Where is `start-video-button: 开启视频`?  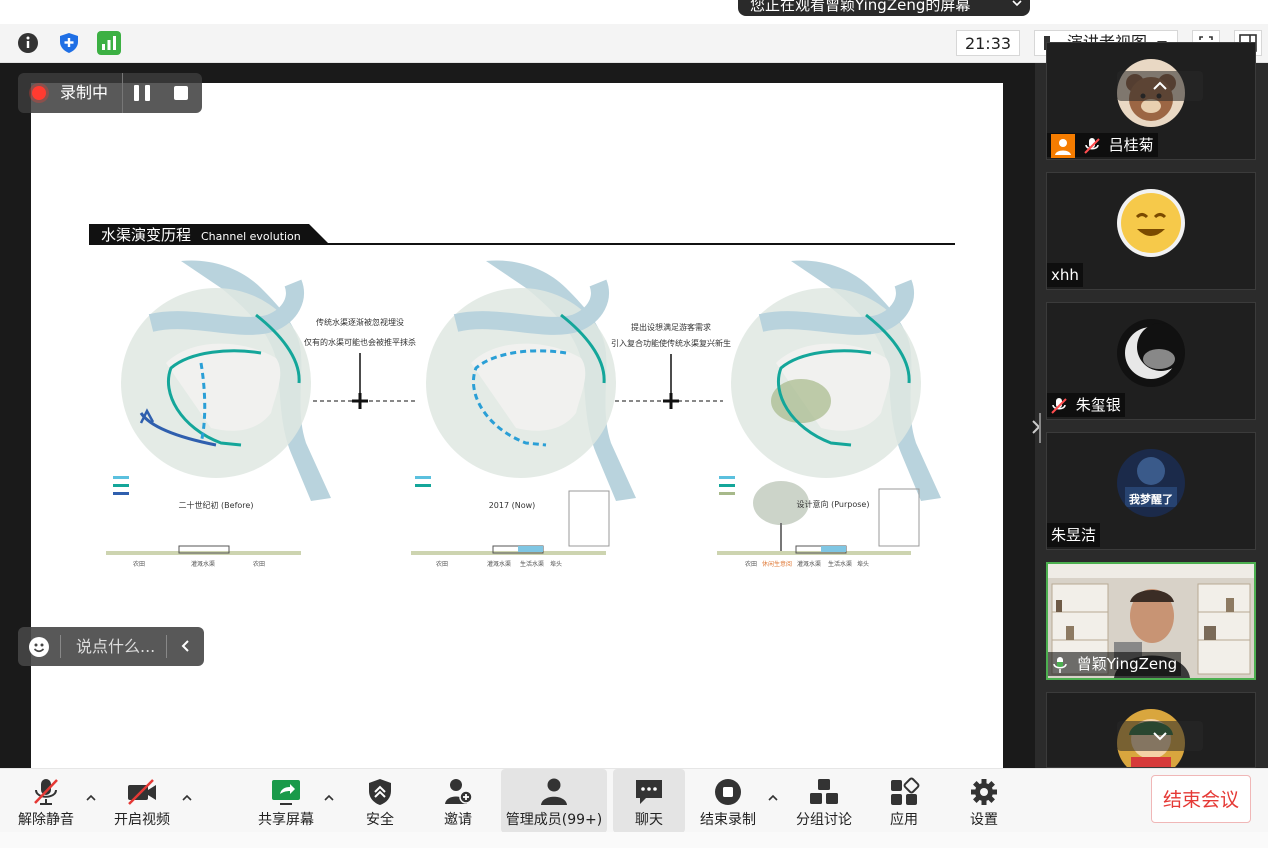
start-video-button: 开启视频 is located at coordinates (142, 801).